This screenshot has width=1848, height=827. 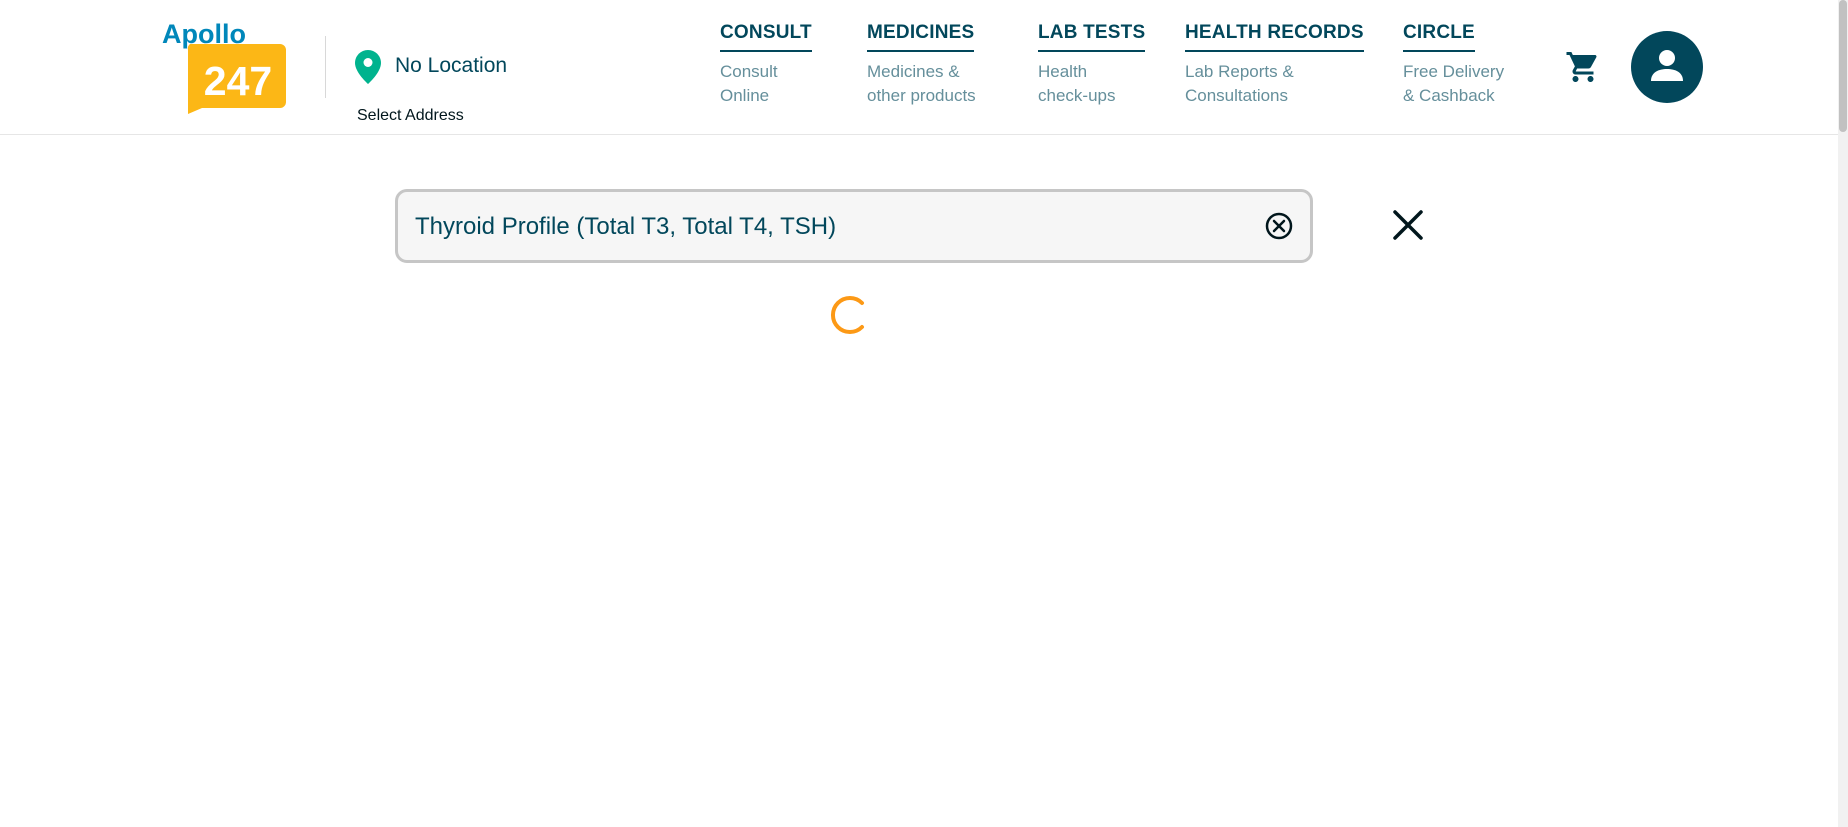 What do you see at coordinates (368, 67) in the screenshot?
I see `location-pin-icon` at bounding box center [368, 67].